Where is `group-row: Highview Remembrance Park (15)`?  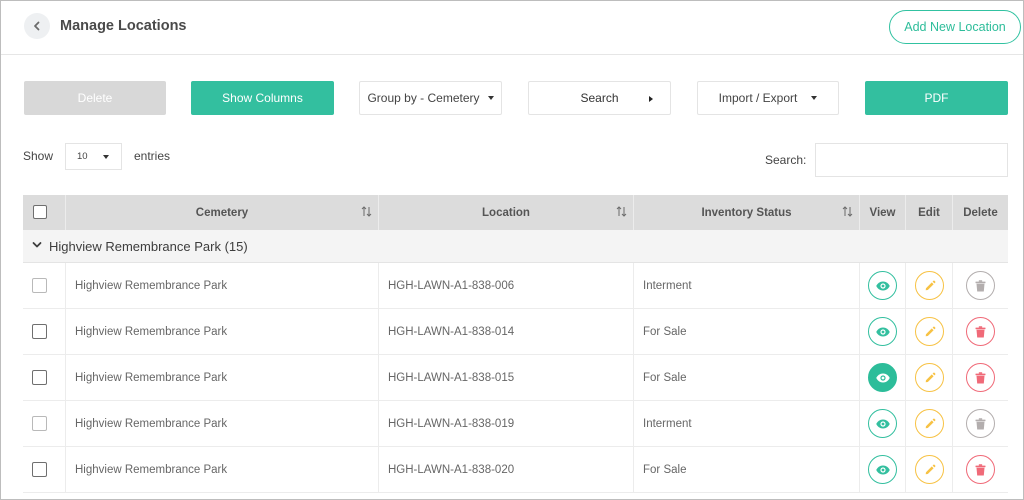 group-row: Highview Remembrance Park (15) is located at coordinates (515, 246).